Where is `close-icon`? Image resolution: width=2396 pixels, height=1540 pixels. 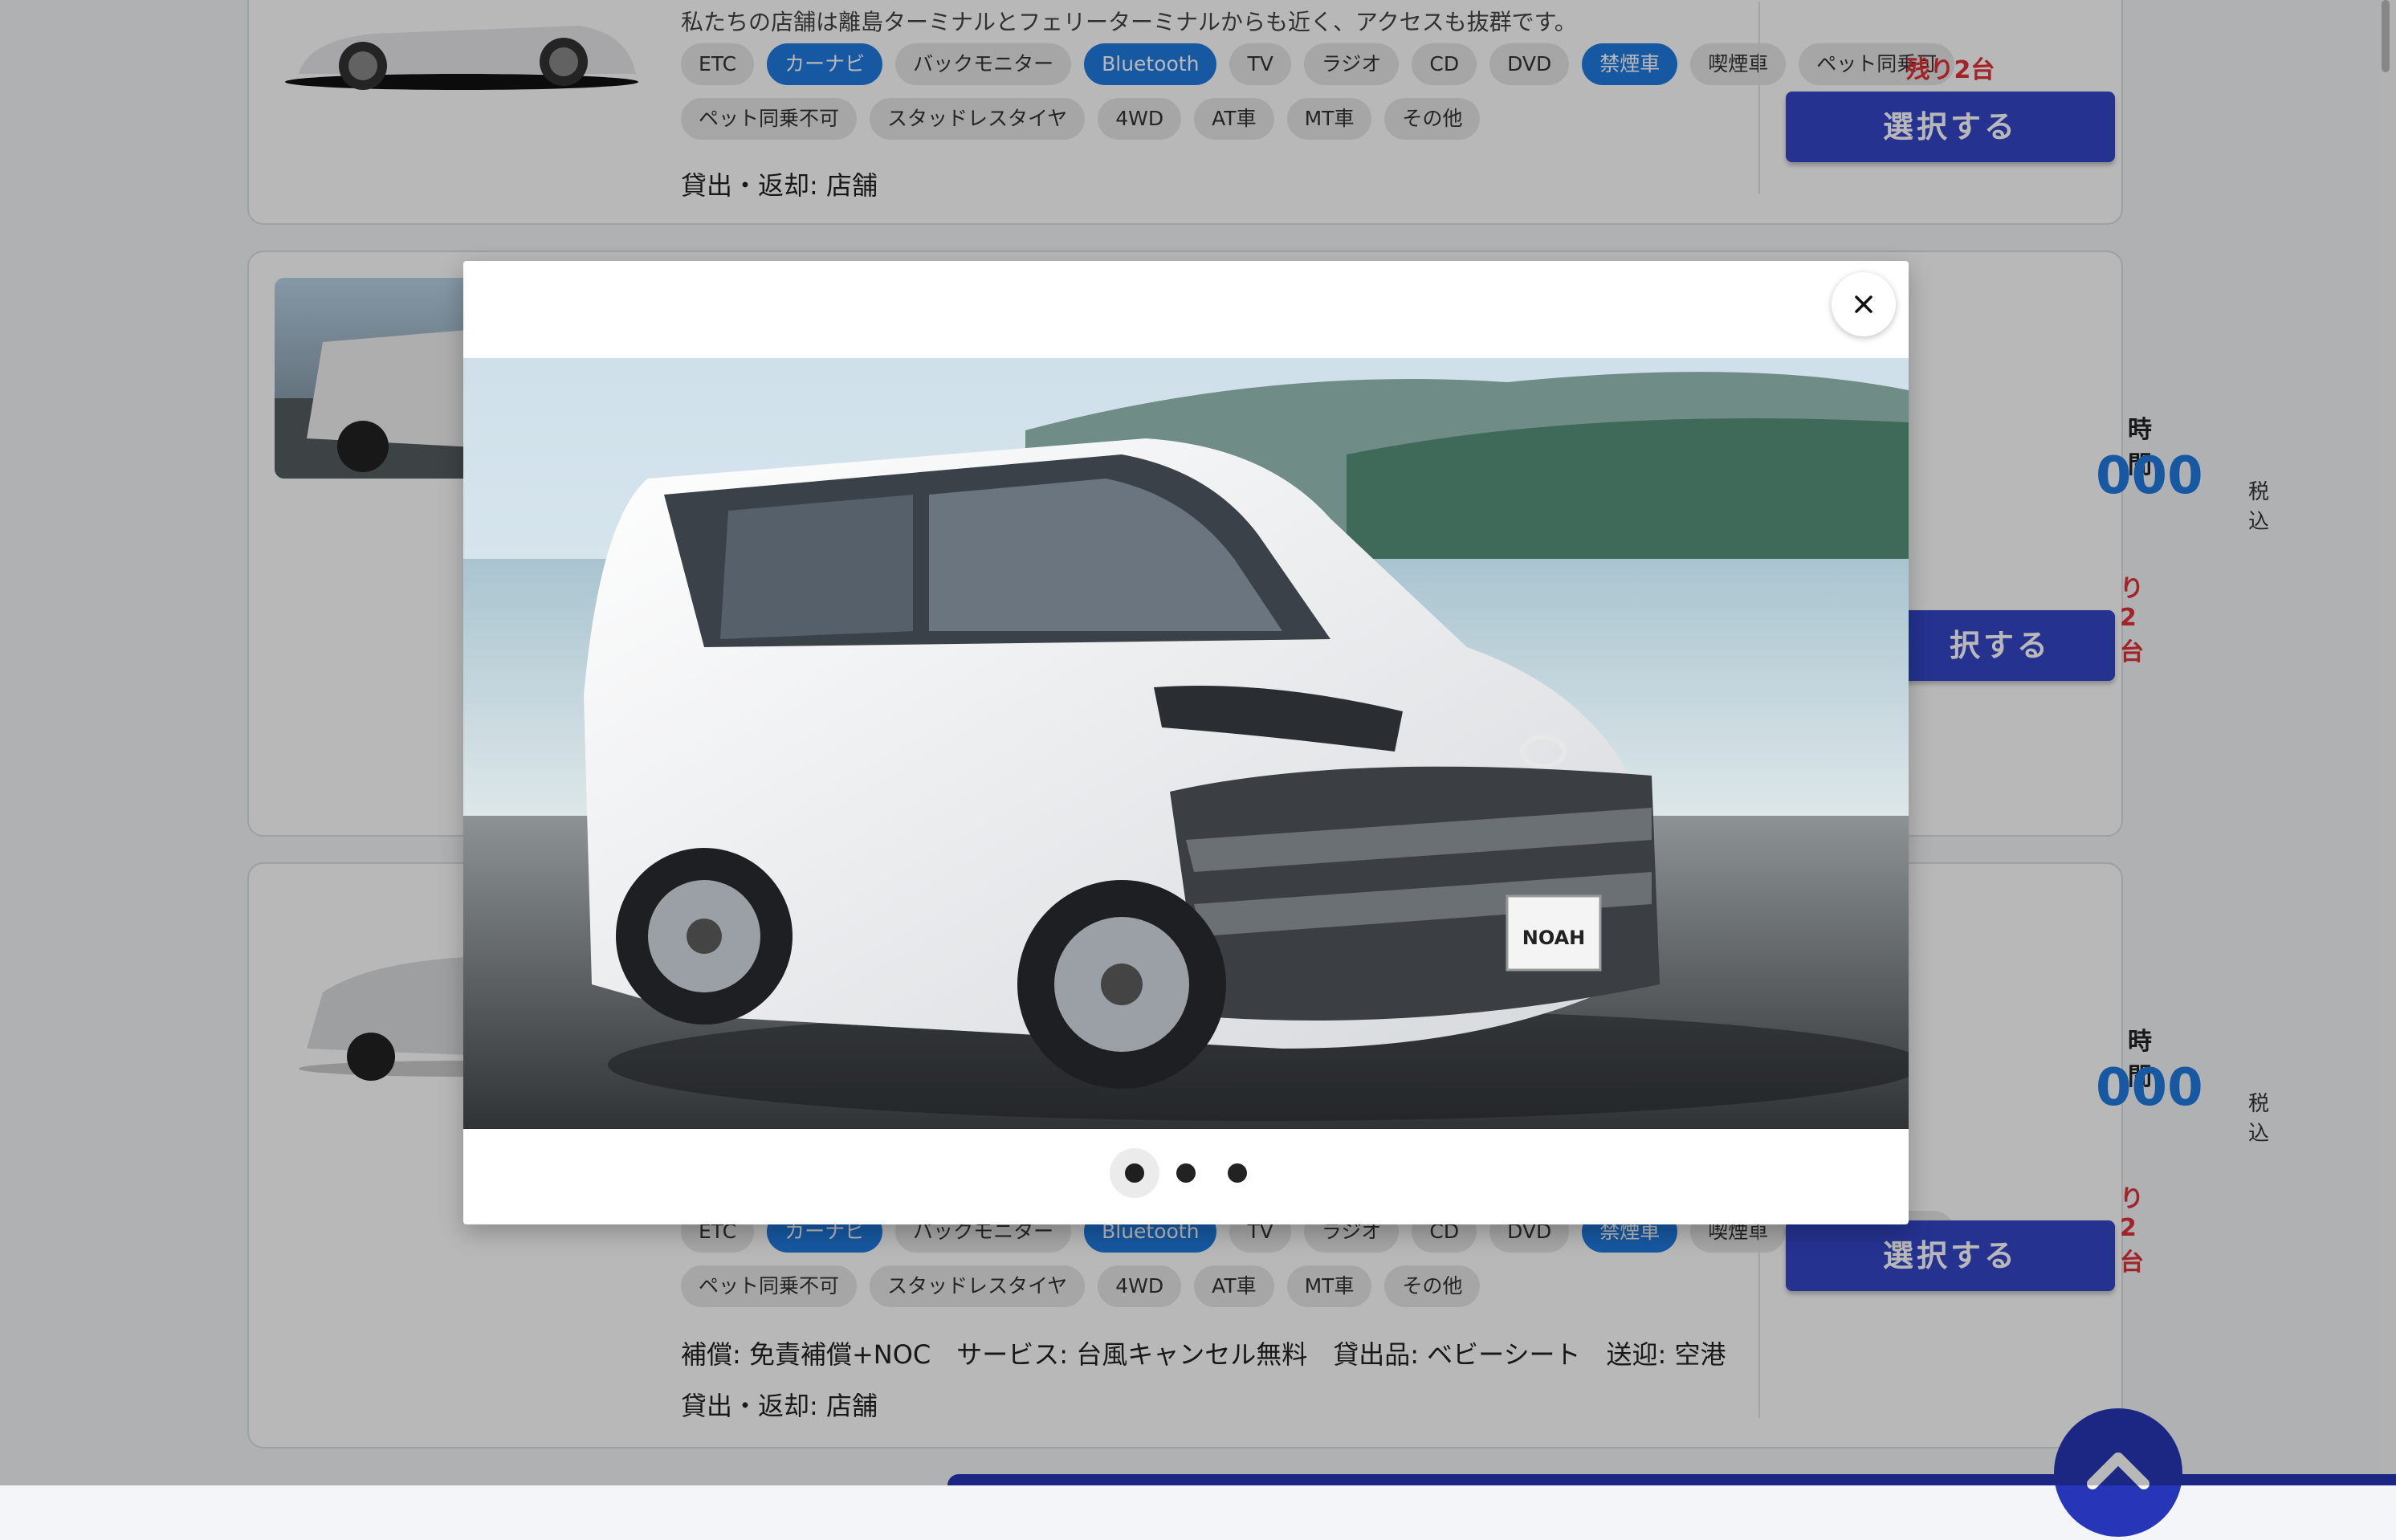
close-icon is located at coordinates (1863, 304).